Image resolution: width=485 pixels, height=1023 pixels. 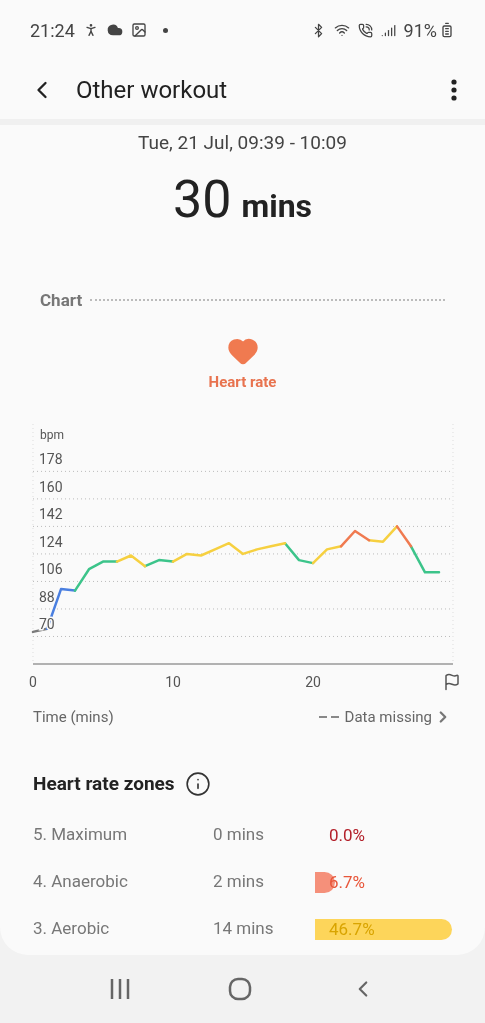 I want to click on x-tick-label: 10, so click(x=173, y=681).